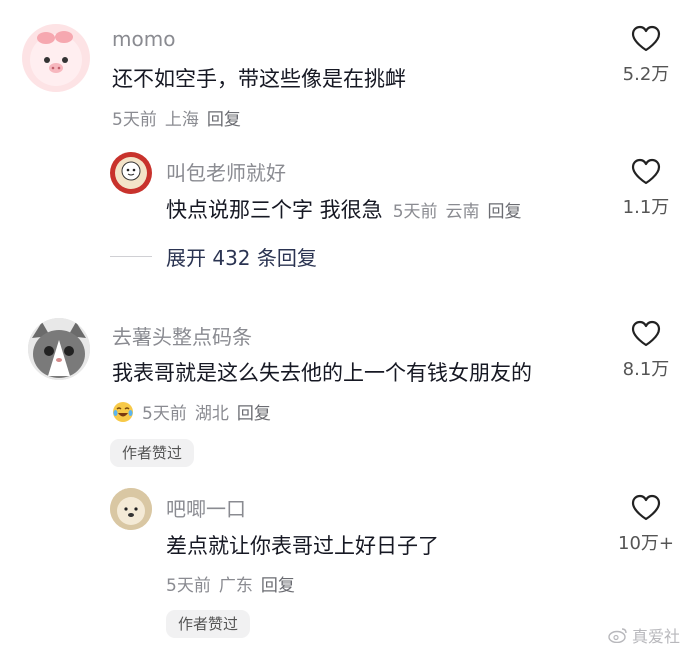 The image size is (690, 653). I want to click on reply-text: 快点说那三个字 我很急 5天前 云南 回复, so click(344, 209).